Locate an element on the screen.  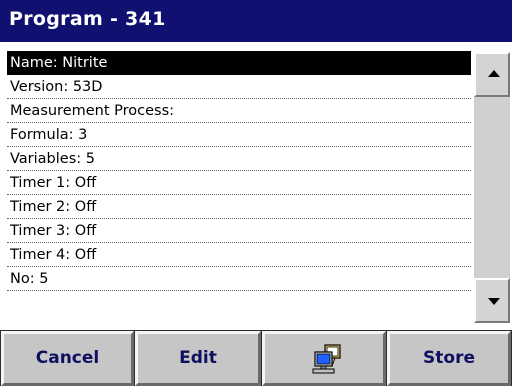
vertical-scrollbar is located at coordinates (492, 187).